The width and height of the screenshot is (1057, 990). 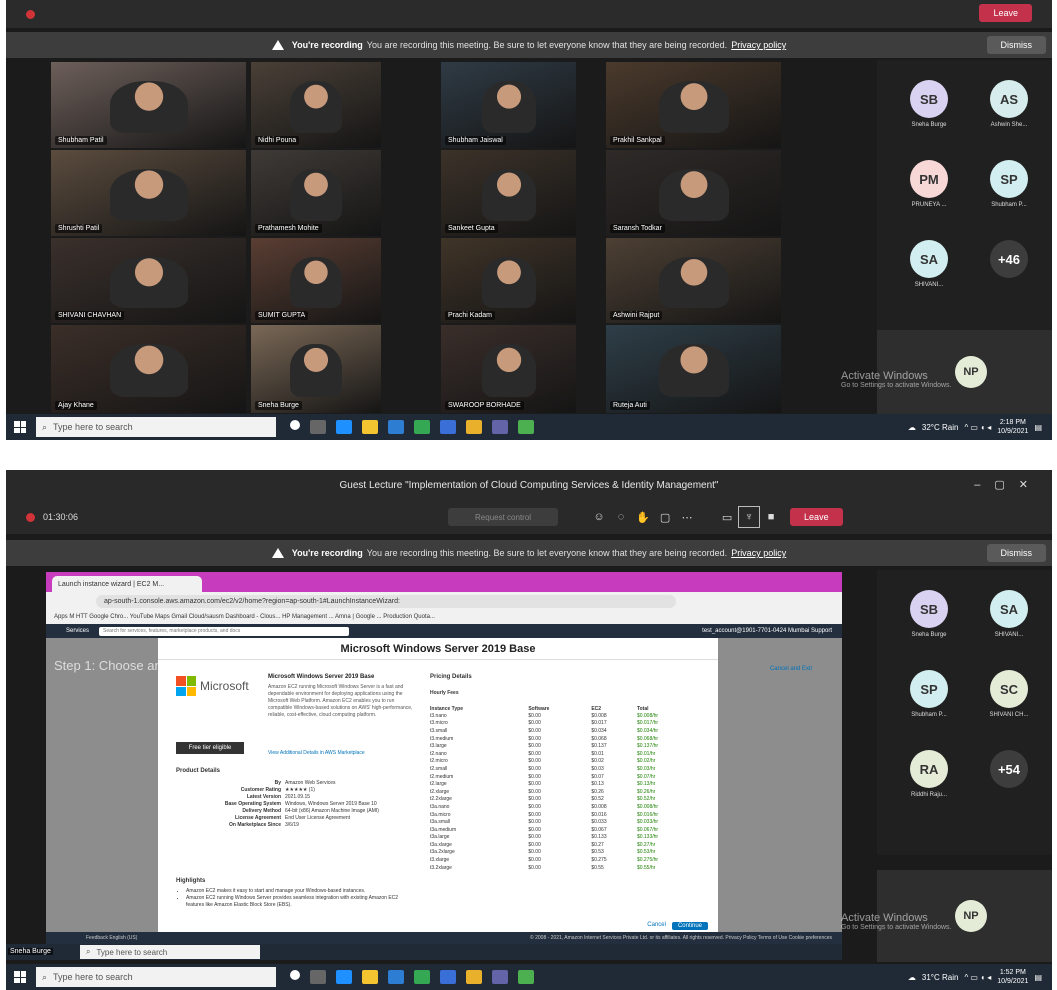 What do you see at coordinates (316, 193) in the screenshot?
I see `participant-video-tile: Prathamesh Mohite` at bounding box center [316, 193].